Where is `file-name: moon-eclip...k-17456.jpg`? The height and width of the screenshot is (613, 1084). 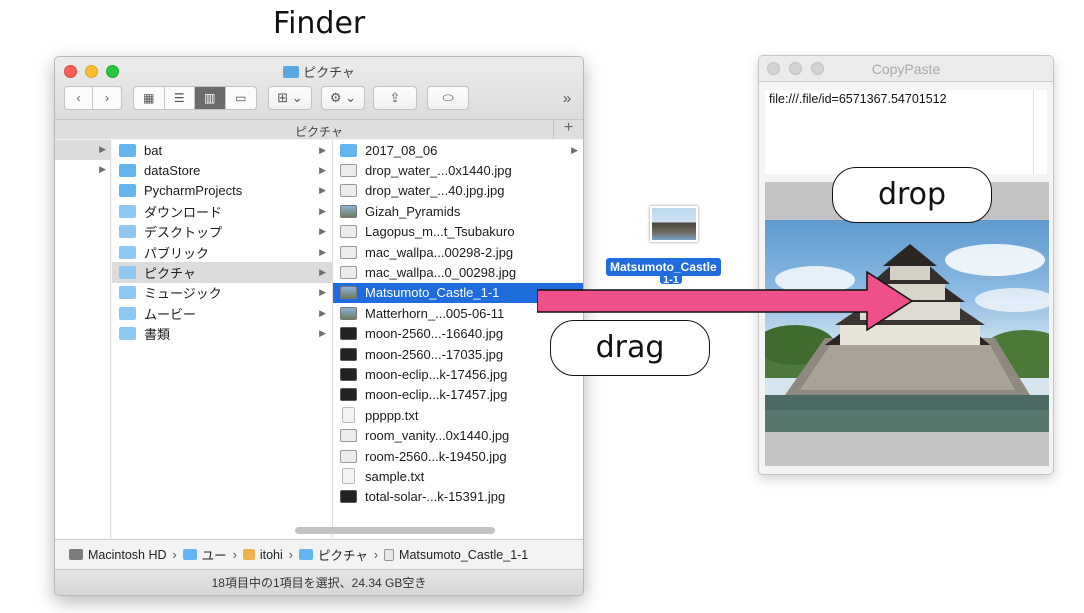 file-name: moon-eclip...k-17456.jpg is located at coordinates (436, 374).